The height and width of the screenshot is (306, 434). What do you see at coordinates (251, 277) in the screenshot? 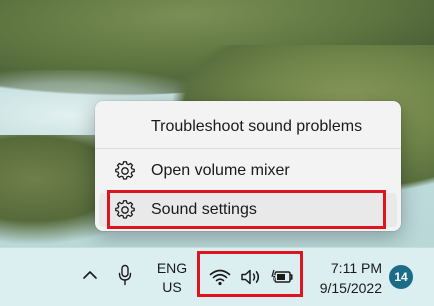
I see `quick-settings-button` at bounding box center [251, 277].